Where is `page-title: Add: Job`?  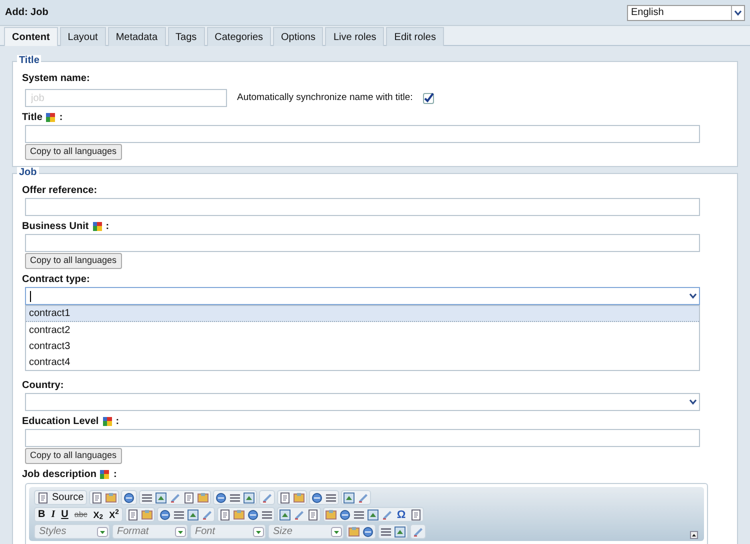 page-title: Add: Job is located at coordinates (26, 13).